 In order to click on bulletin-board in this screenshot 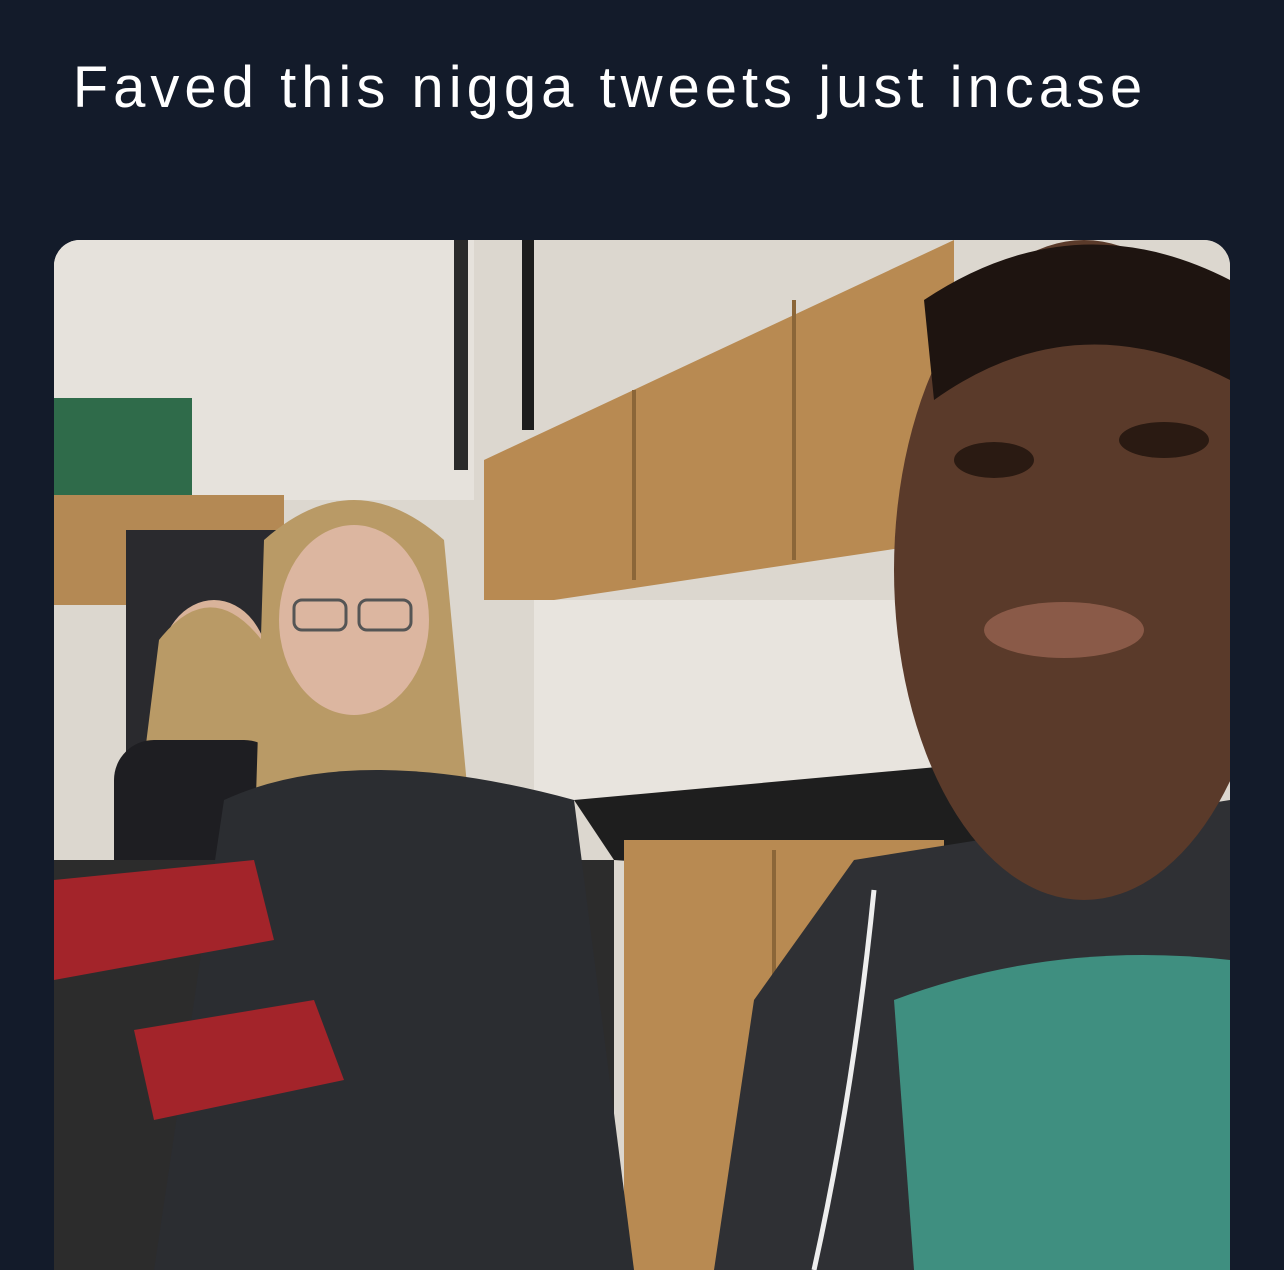, I will do `click(123, 447)`.